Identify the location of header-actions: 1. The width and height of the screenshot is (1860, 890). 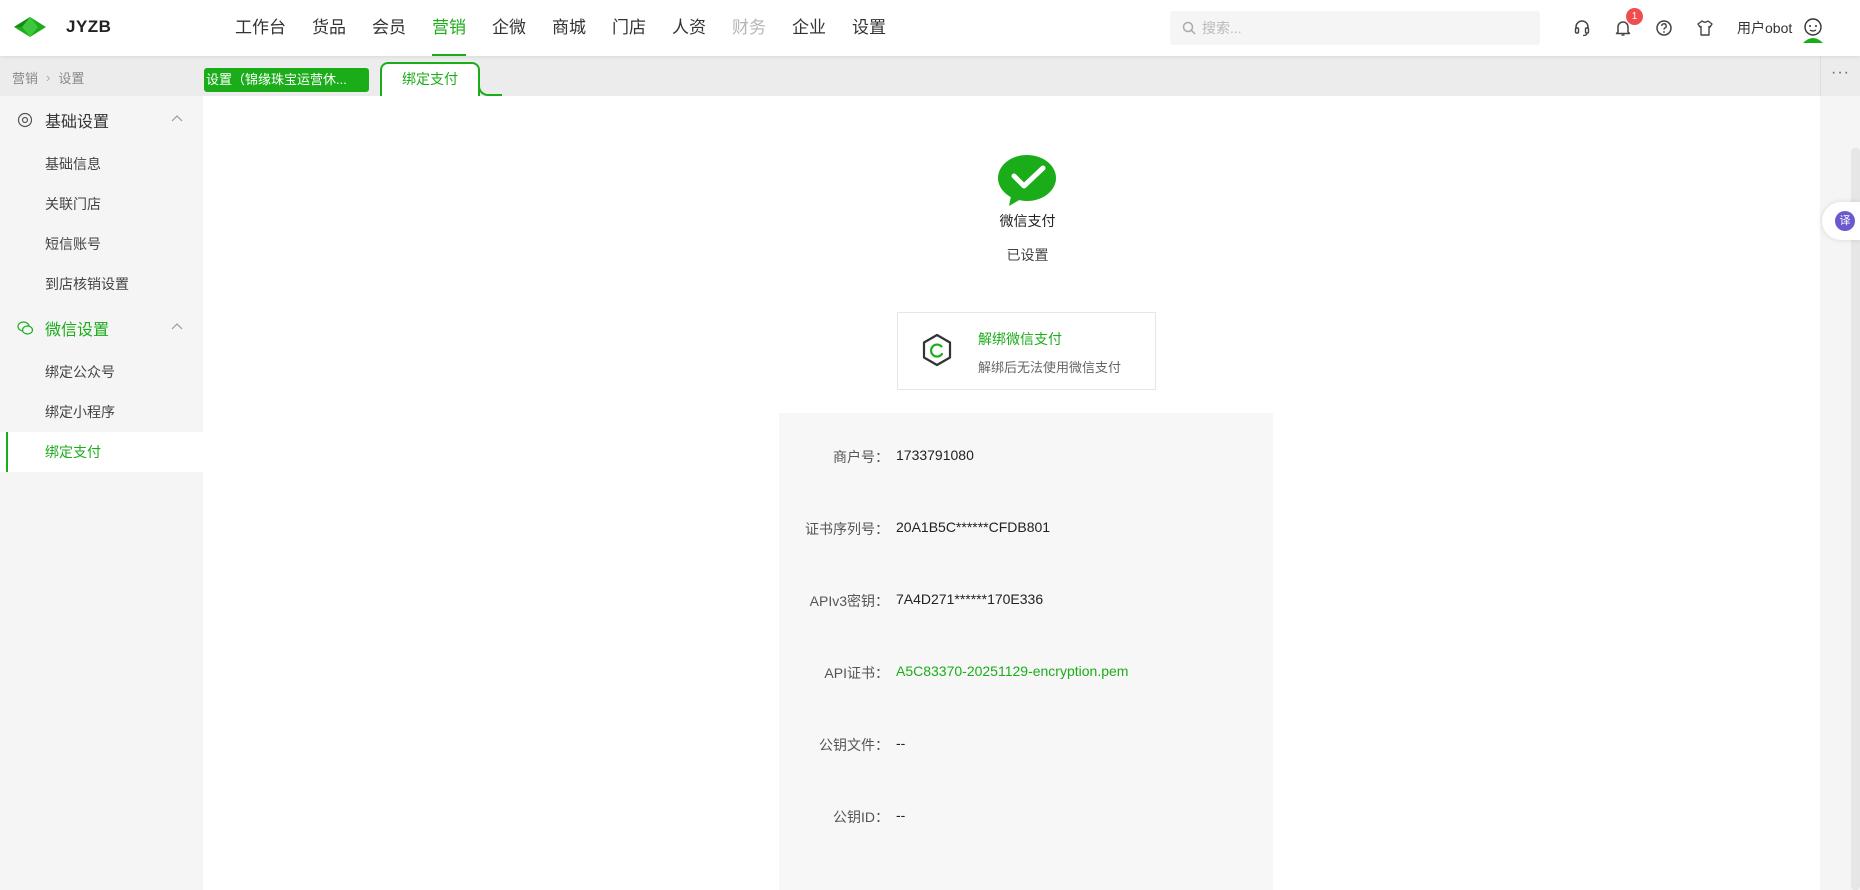
(1650, 25).